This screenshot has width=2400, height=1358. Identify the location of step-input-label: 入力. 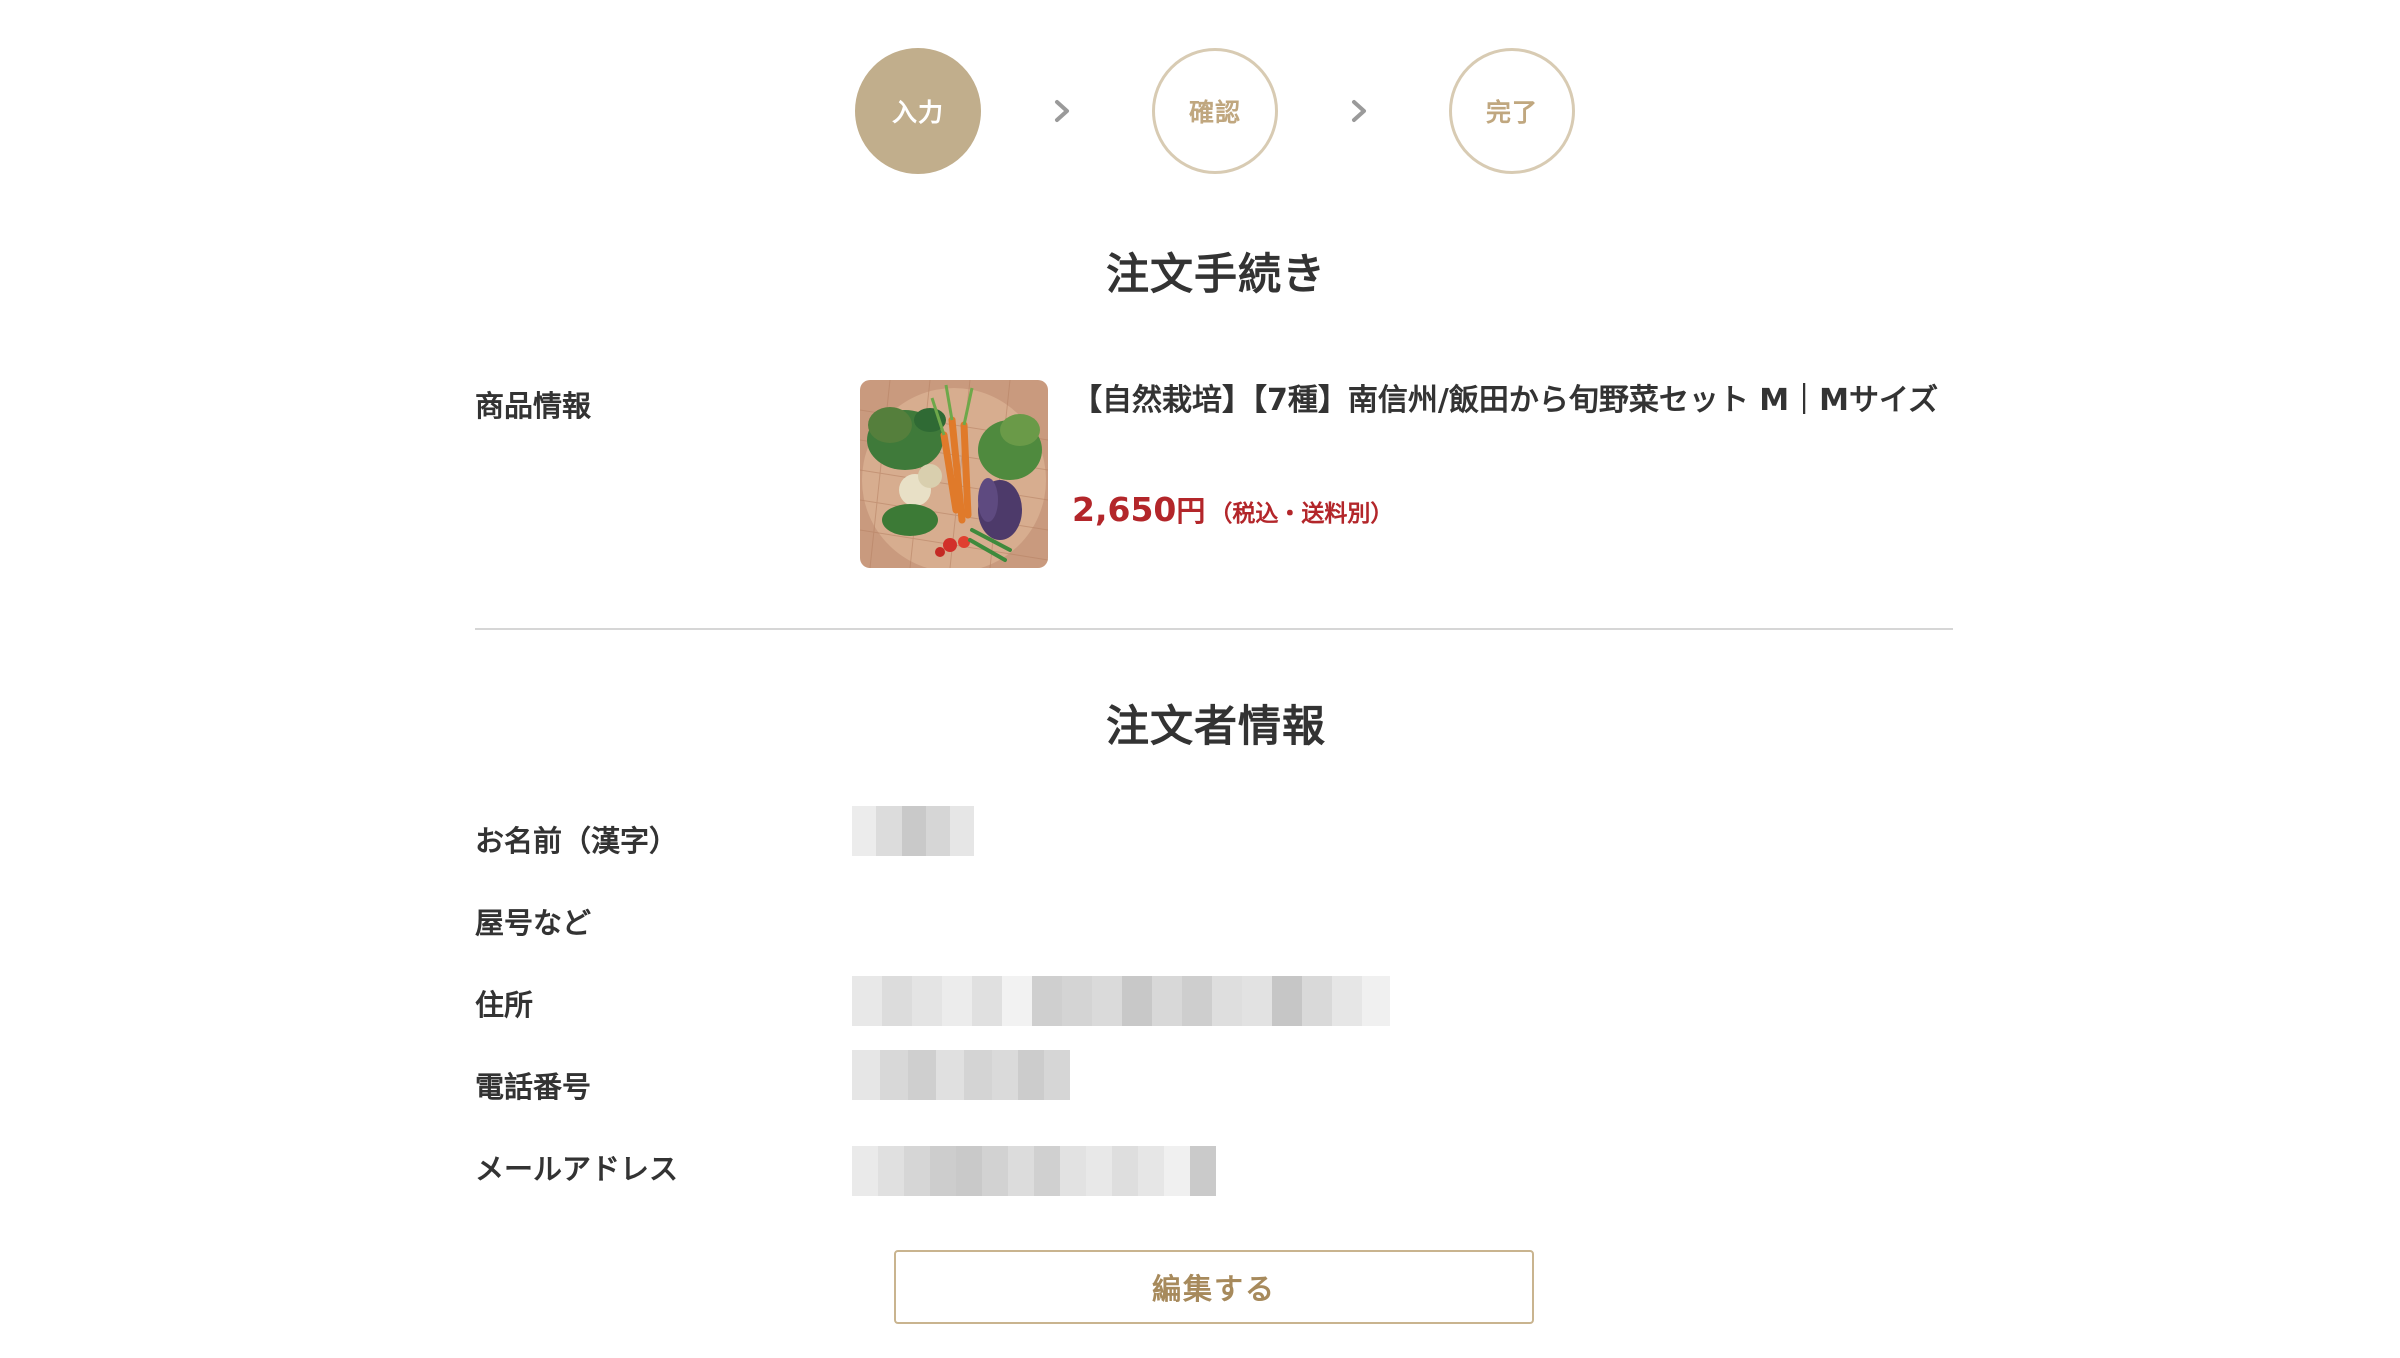
(917, 112).